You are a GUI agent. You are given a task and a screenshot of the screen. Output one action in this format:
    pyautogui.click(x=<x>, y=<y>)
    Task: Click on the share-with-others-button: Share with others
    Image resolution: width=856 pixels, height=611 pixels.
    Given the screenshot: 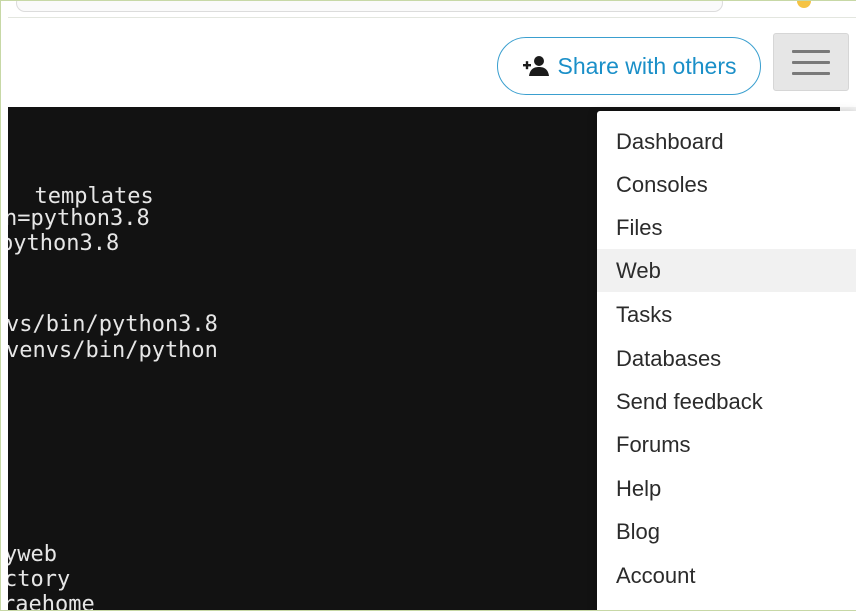 What is the action you would take?
    pyautogui.click(x=629, y=66)
    